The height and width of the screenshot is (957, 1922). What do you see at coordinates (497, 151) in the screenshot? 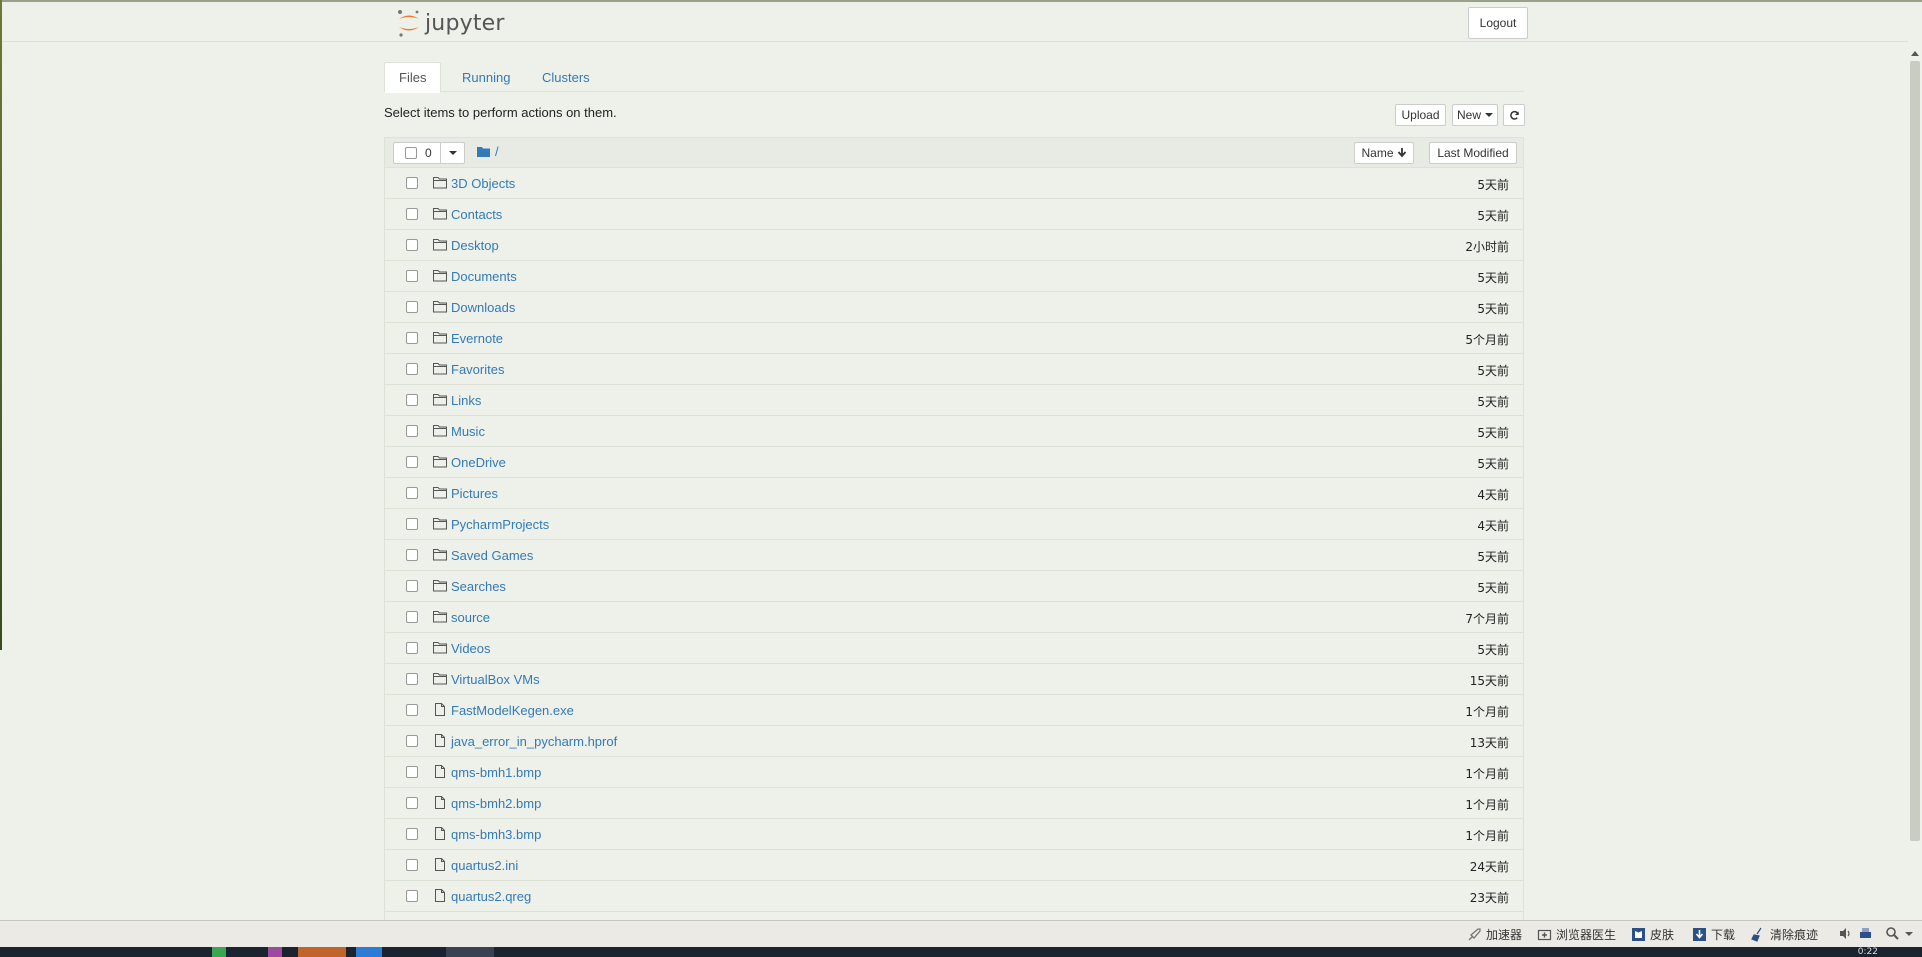
I see `breadcrumb-root: /` at bounding box center [497, 151].